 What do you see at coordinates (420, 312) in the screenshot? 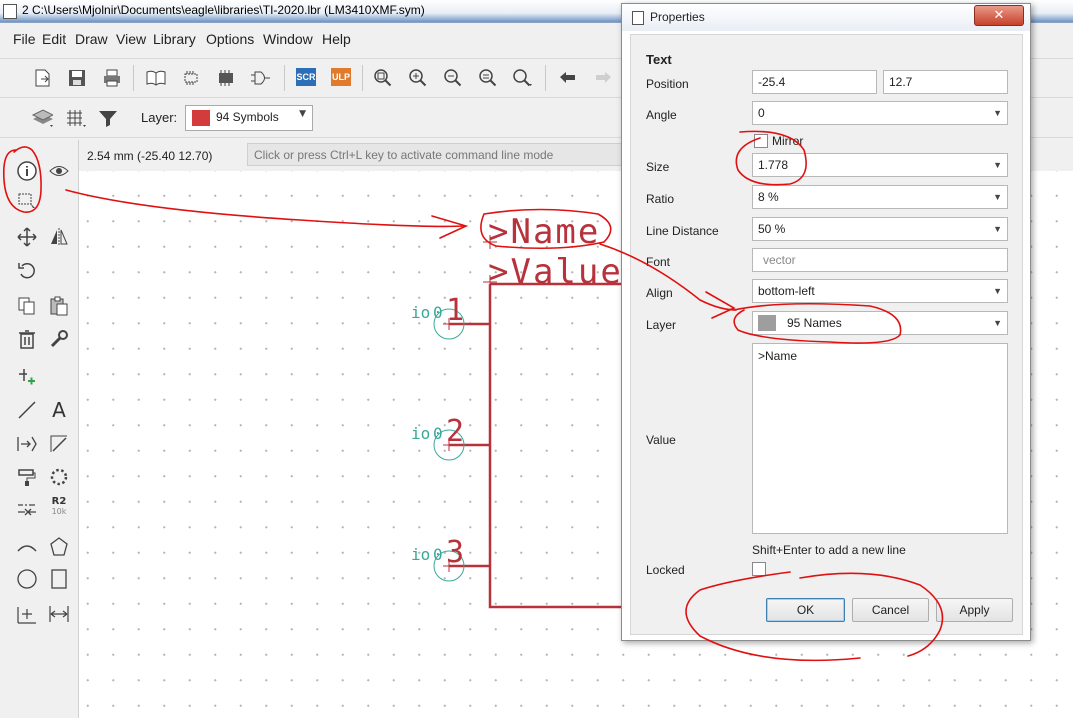
I see `pin-1-io-label: io` at bounding box center [420, 312].